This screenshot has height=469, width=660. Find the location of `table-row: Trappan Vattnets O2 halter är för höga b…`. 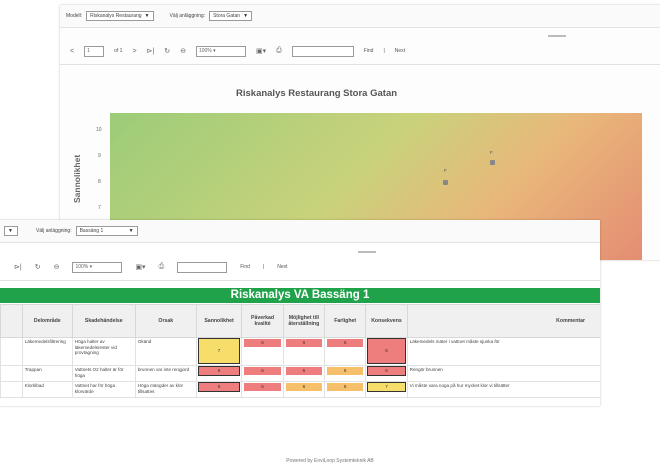

table-row: Trappan Vattnets O2 halter är för höga b… is located at coordinates (300, 373).